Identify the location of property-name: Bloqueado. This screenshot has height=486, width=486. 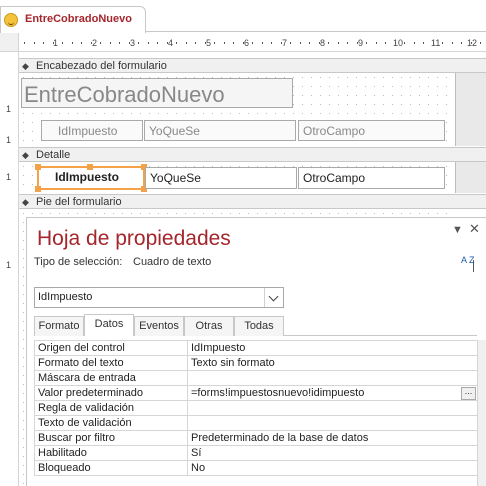
(111, 468).